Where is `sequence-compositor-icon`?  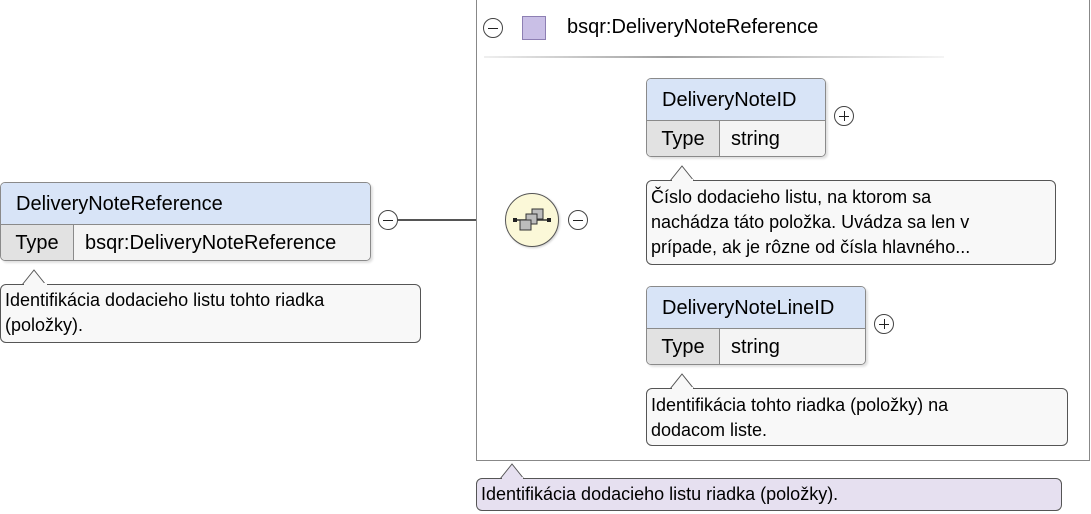
sequence-compositor-icon is located at coordinates (532, 220).